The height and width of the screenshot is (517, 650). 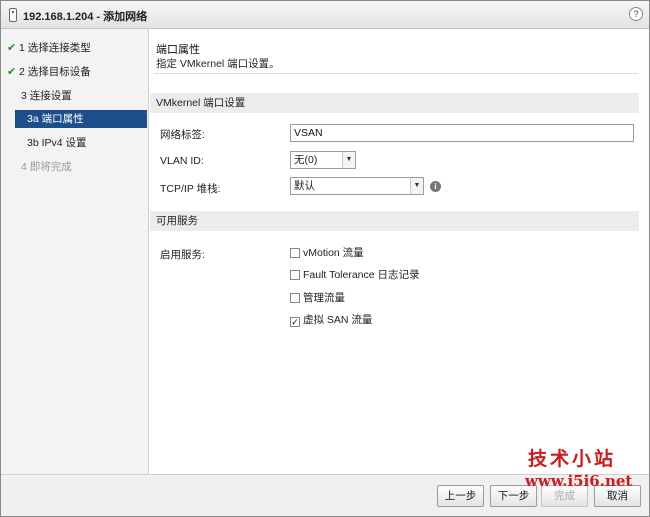 I want to click on page-title: 端口属性, so click(x=178, y=50).